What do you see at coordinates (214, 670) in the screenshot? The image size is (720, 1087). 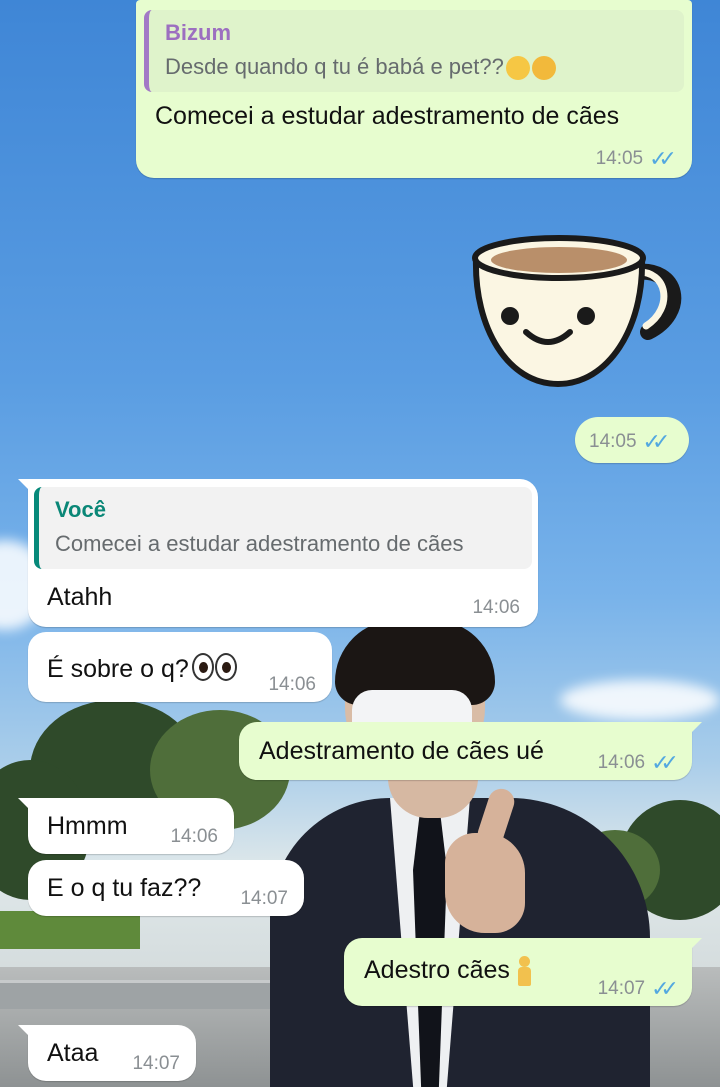 I see `eyes-emoji-icon` at bounding box center [214, 670].